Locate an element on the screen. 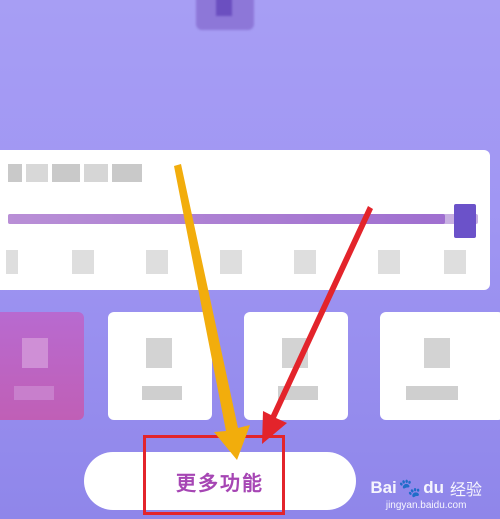 The width and height of the screenshot is (500, 519). scale-ticks-pixelated is located at coordinates (245, 262).